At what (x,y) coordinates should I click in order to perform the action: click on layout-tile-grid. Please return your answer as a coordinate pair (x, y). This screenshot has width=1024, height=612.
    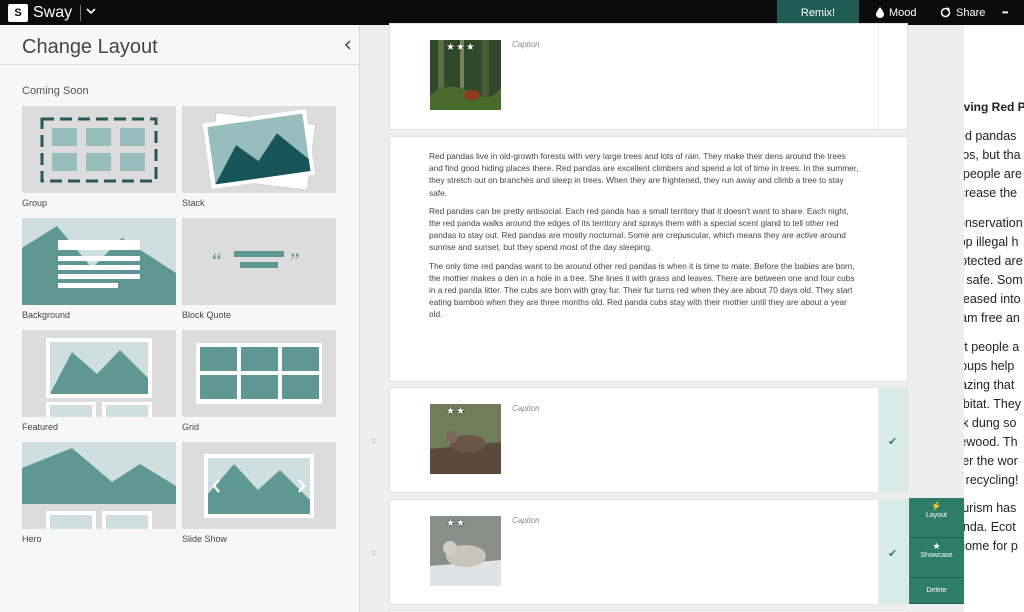
    Looking at the image, I should click on (259, 373).